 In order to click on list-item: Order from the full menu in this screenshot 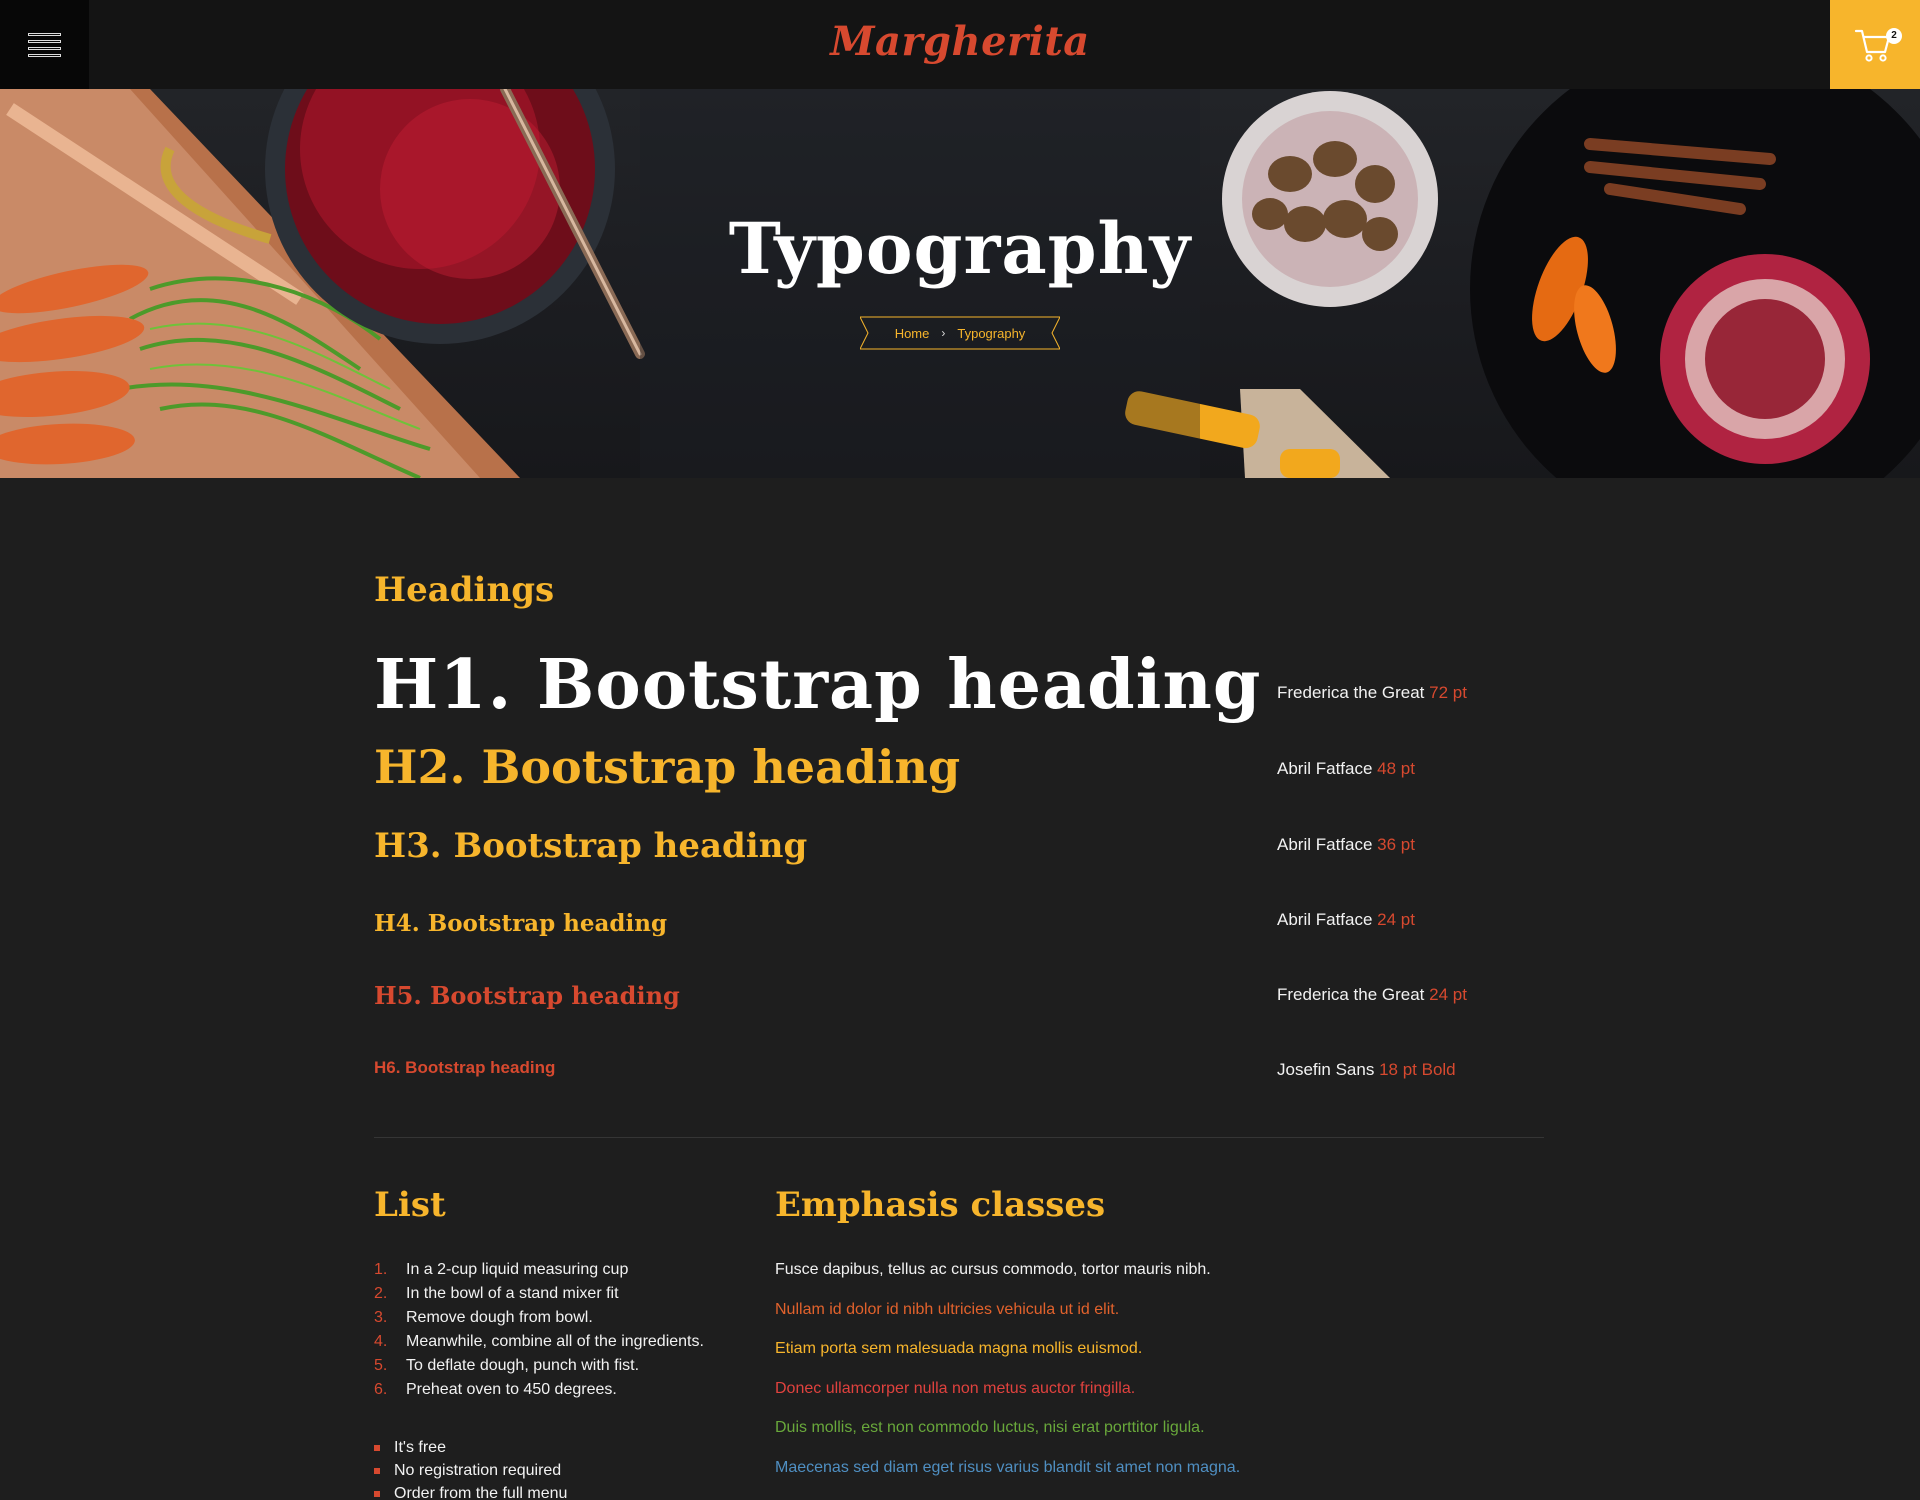, I will do `click(470, 1491)`.